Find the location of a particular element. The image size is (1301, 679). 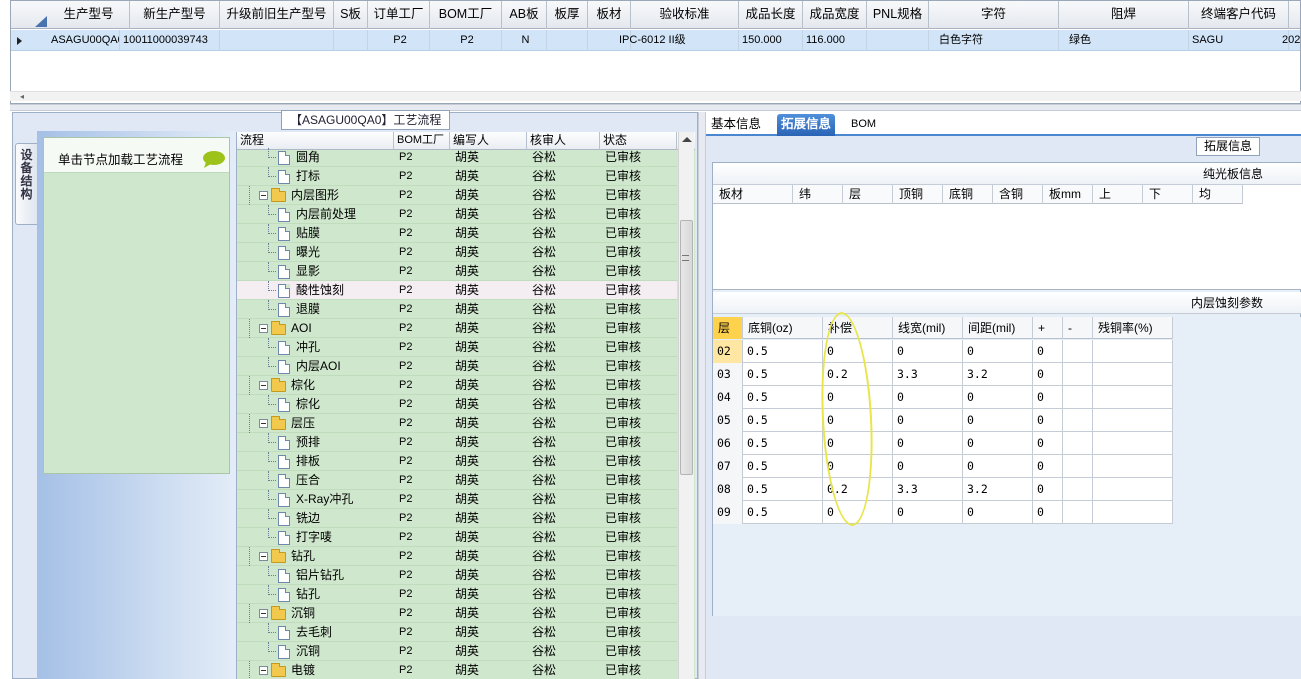

tree-node: 内层AOI is located at coordinates (336, 366).